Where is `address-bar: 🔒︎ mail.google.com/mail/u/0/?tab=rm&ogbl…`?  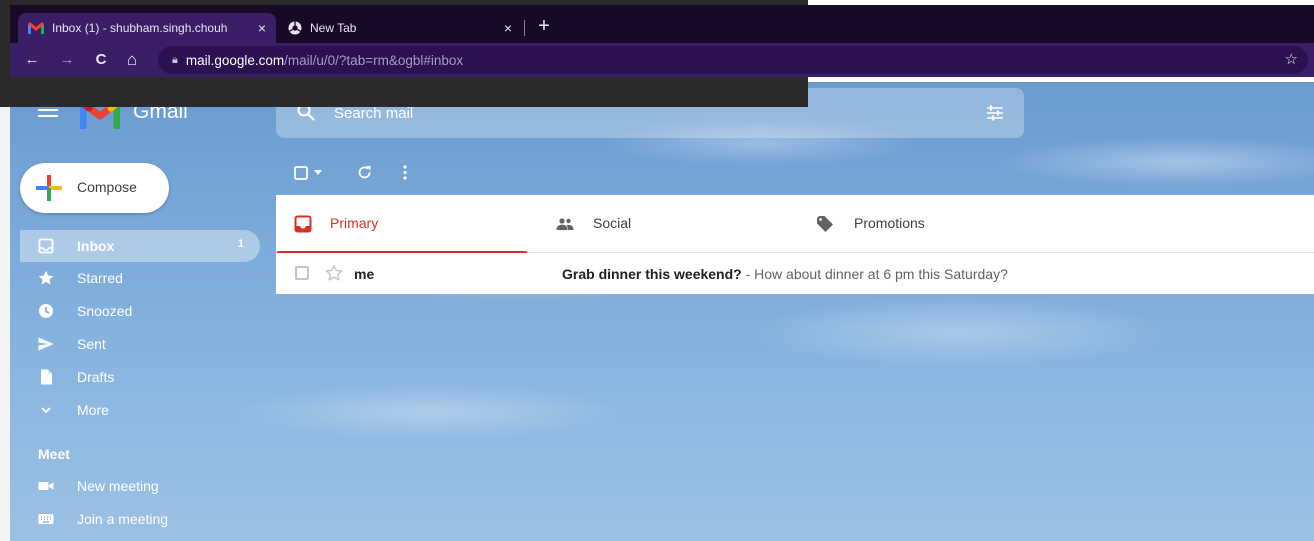
address-bar: 🔒︎ mail.google.com/mail/u/0/?tab=rm&ogbl… is located at coordinates (733, 60).